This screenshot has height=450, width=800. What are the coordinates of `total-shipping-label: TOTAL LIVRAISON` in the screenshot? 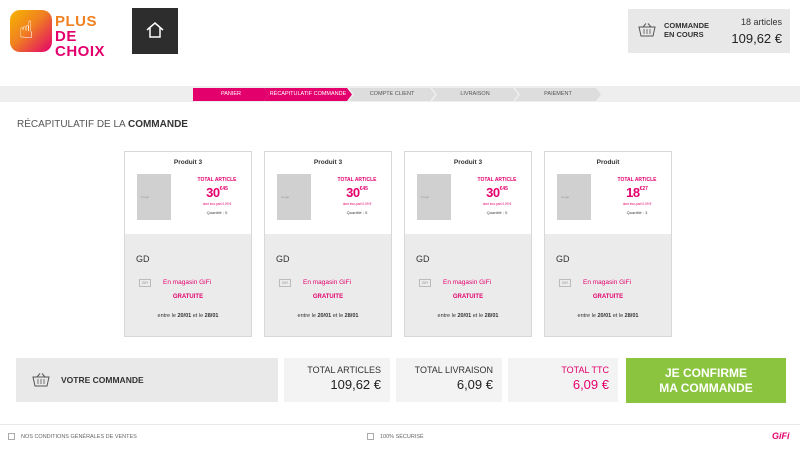 It's located at (453, 370).